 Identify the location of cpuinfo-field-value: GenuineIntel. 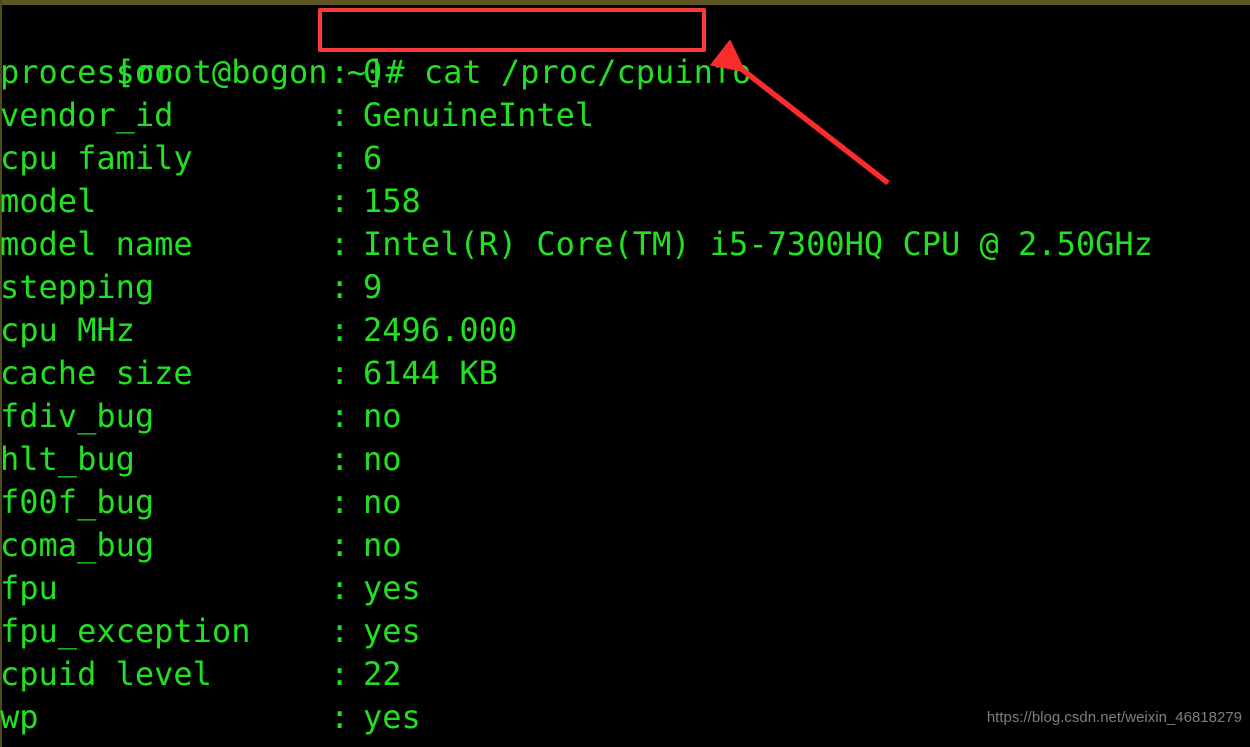
(479, 115).